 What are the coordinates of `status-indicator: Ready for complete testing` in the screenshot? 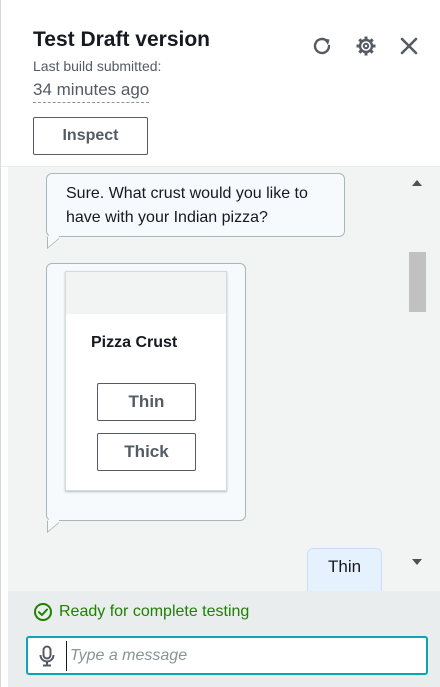 It's located at (141, 612).